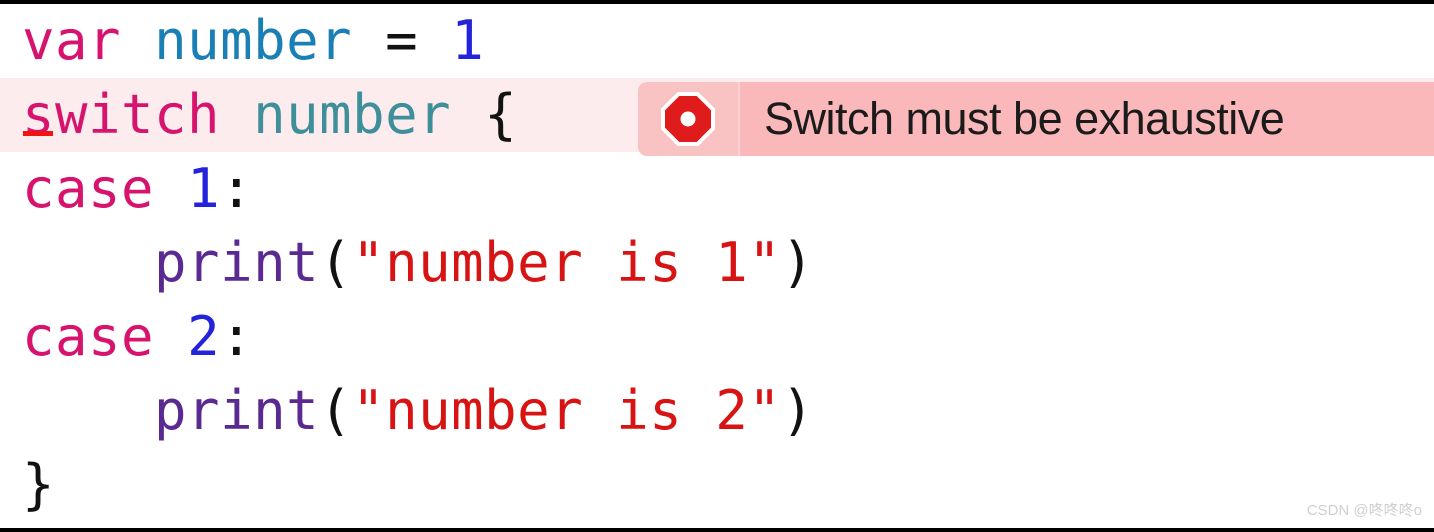 The width and height of the screenshot is (1434, 532). I want to click on line-case-1: case 1:, so click(717, 189).